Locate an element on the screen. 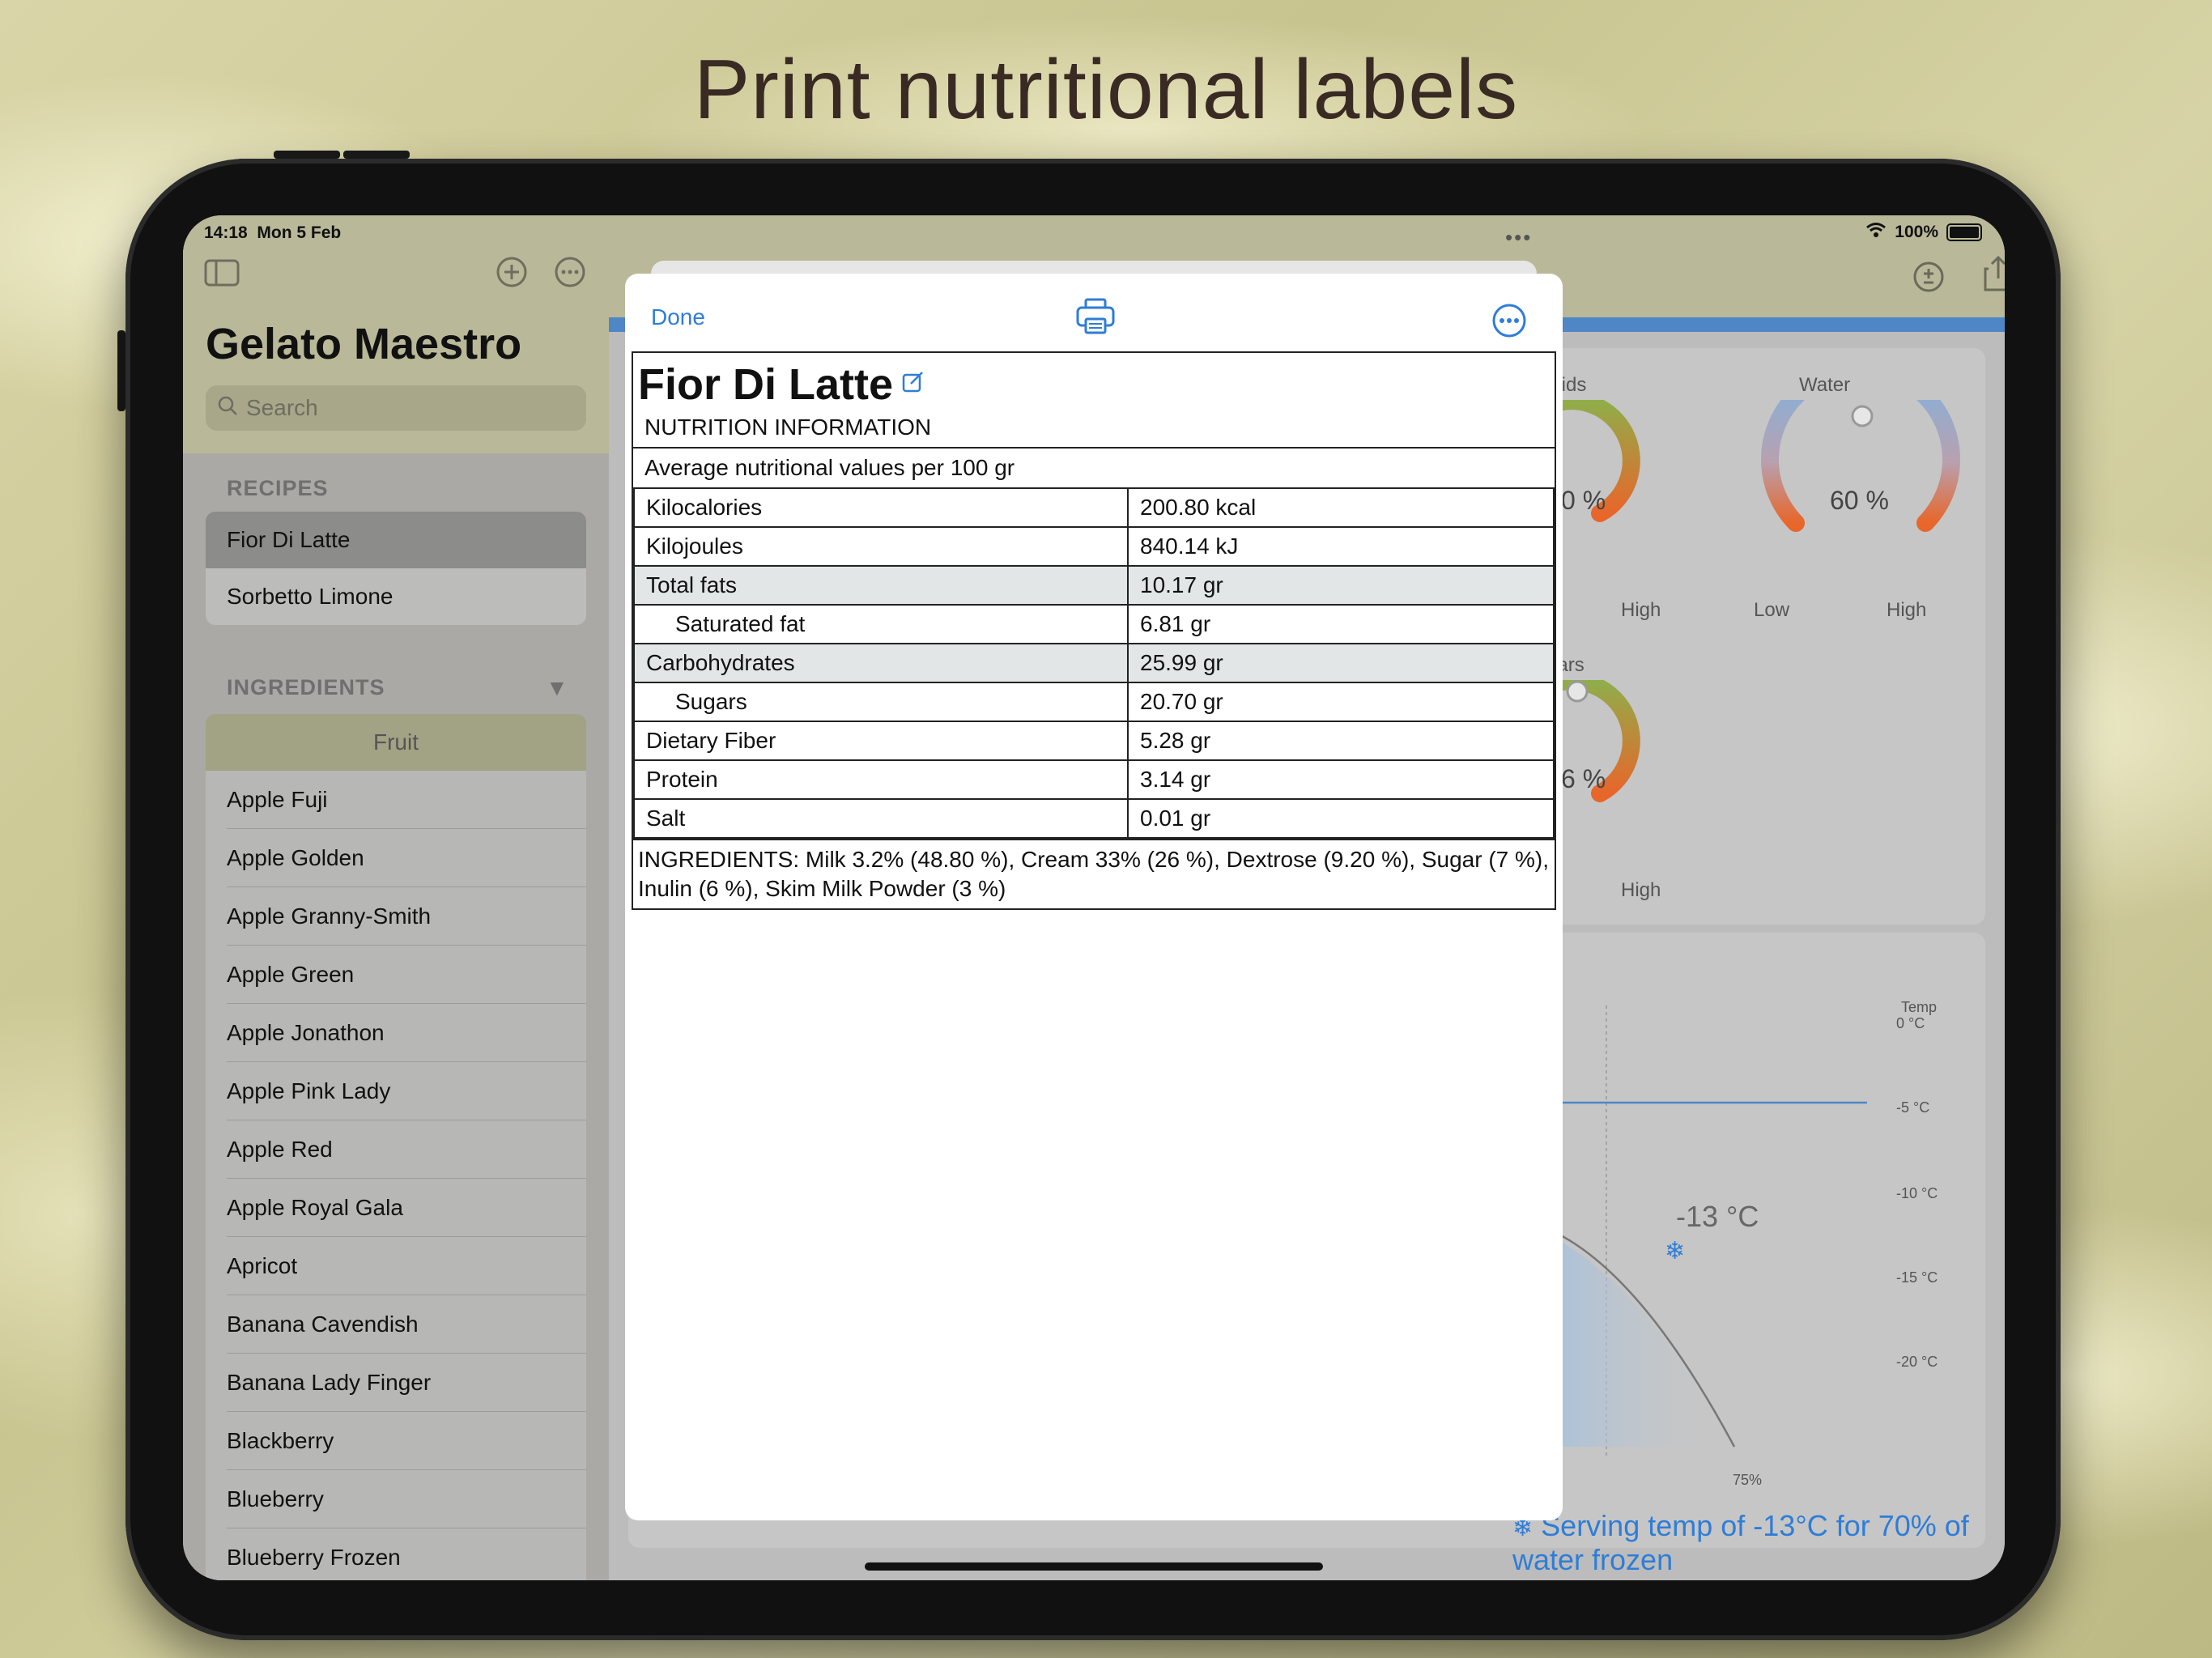  table-row: Kilojoules 840.14 kJ is located at coordinates (1094, 546).